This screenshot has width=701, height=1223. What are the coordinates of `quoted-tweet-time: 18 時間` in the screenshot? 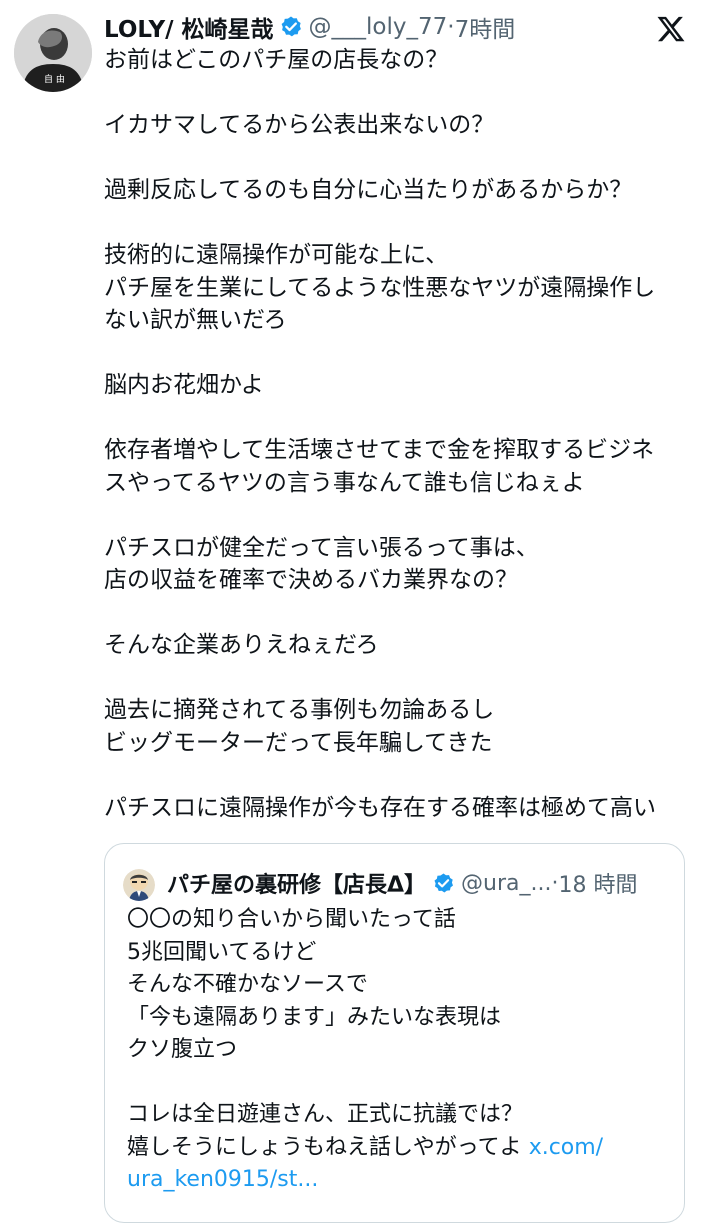 It's located at (597, 883).